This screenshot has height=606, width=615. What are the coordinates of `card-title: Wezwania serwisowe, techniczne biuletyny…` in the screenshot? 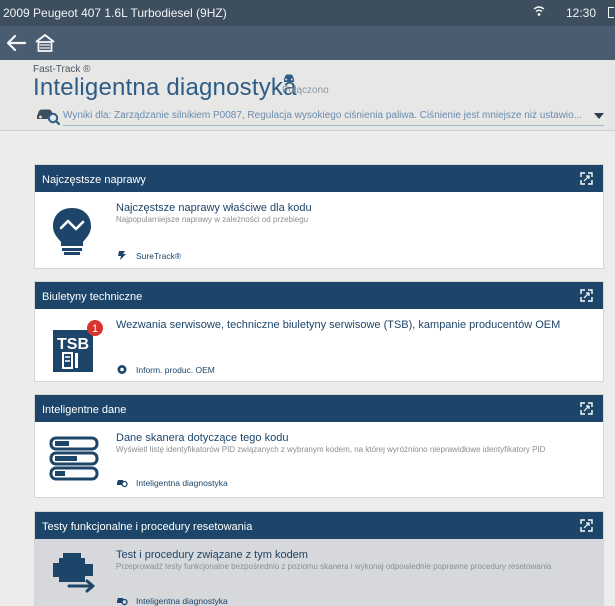 It's located at (338, 325).